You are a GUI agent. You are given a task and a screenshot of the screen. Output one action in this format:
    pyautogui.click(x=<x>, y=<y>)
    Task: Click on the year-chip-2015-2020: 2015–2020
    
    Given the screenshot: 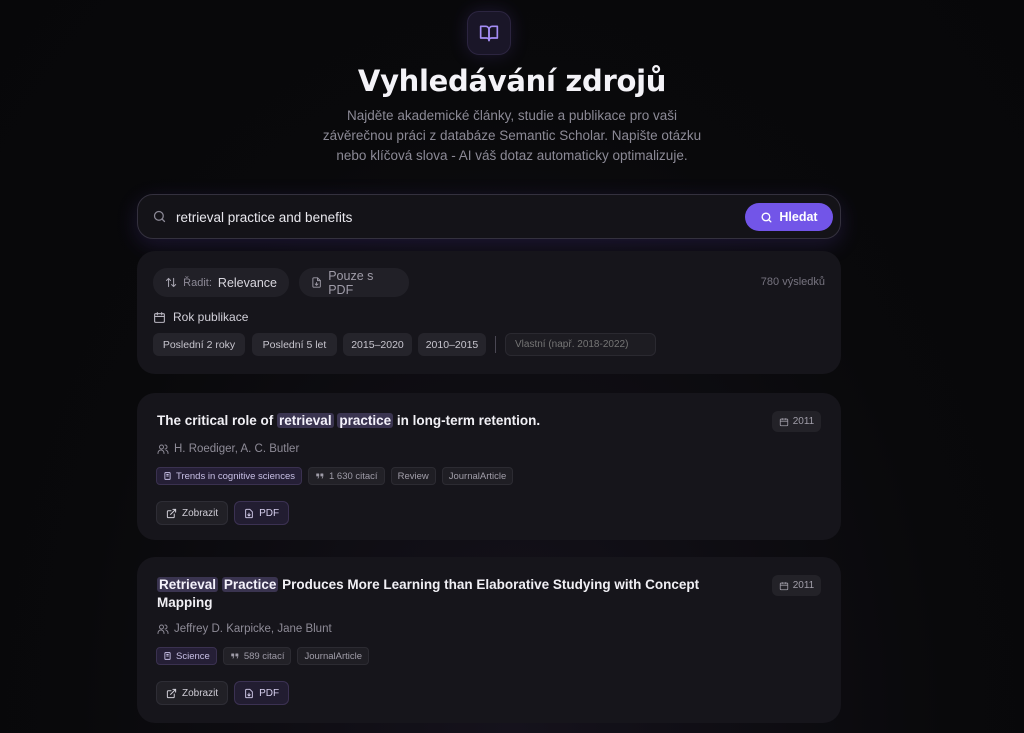 What is the action you would take?
    pyautogui.click(x=377, y=344)
    